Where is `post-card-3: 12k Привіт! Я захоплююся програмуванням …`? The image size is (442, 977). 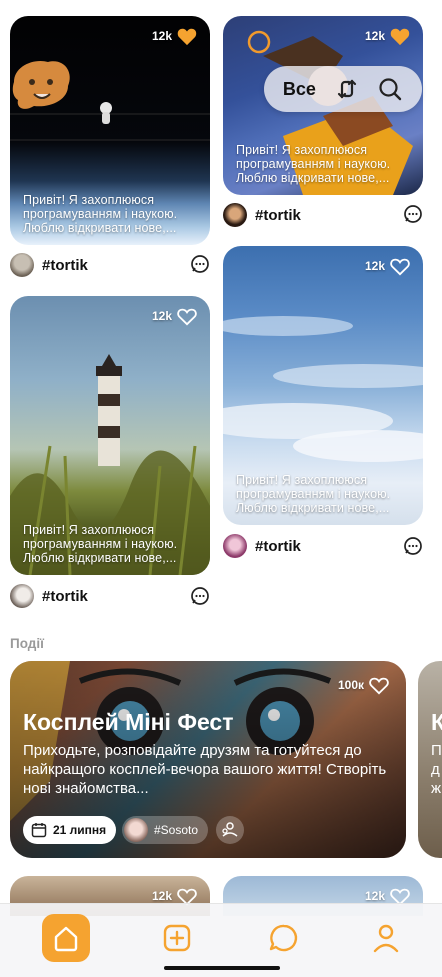
post-card-3: 12k Привіт! Я захоплююся програмуванням … is located at coordinates (323, 385).